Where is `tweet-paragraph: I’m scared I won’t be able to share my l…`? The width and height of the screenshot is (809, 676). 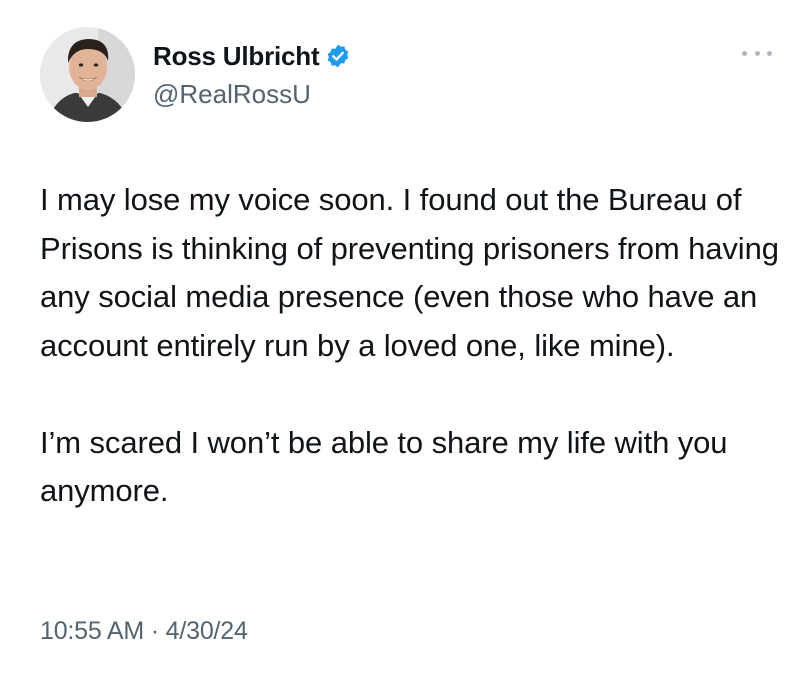 tweet-paragraph: I’m scared I won’t be able to share my l… is located at coordinates (384, 466).